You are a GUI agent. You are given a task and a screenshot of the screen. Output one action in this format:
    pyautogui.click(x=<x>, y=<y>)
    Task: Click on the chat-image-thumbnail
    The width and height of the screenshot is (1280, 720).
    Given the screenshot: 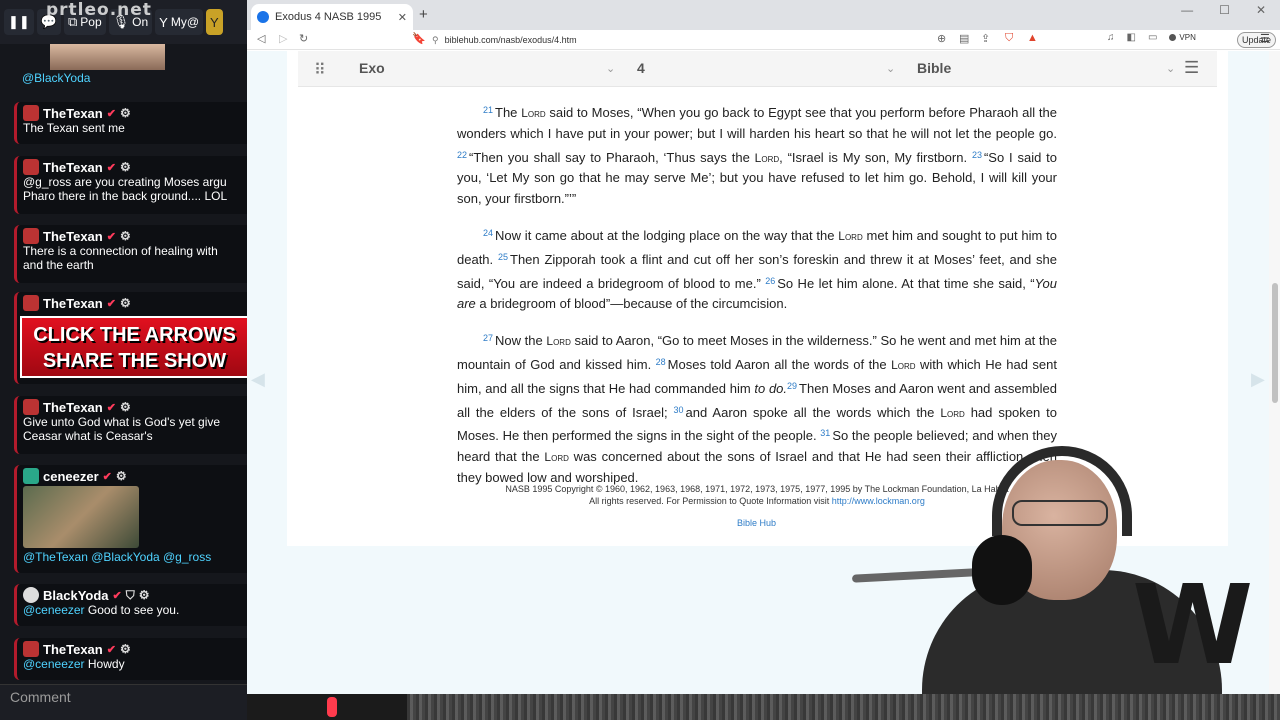 What is the action you would take?
    pyautogui.click(x=81, y=517)
    